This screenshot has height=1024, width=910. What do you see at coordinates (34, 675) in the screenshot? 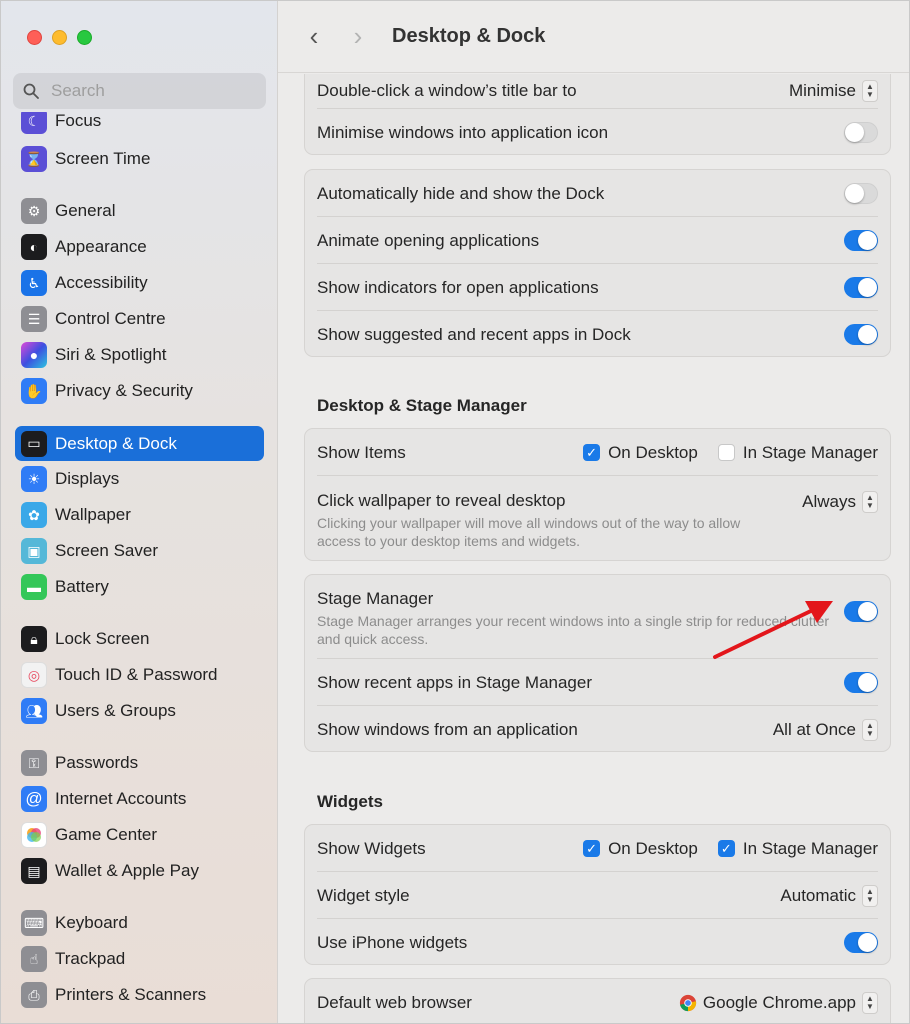
I see `fingerprint-icon: ◎` at bounding box center [34, 675].